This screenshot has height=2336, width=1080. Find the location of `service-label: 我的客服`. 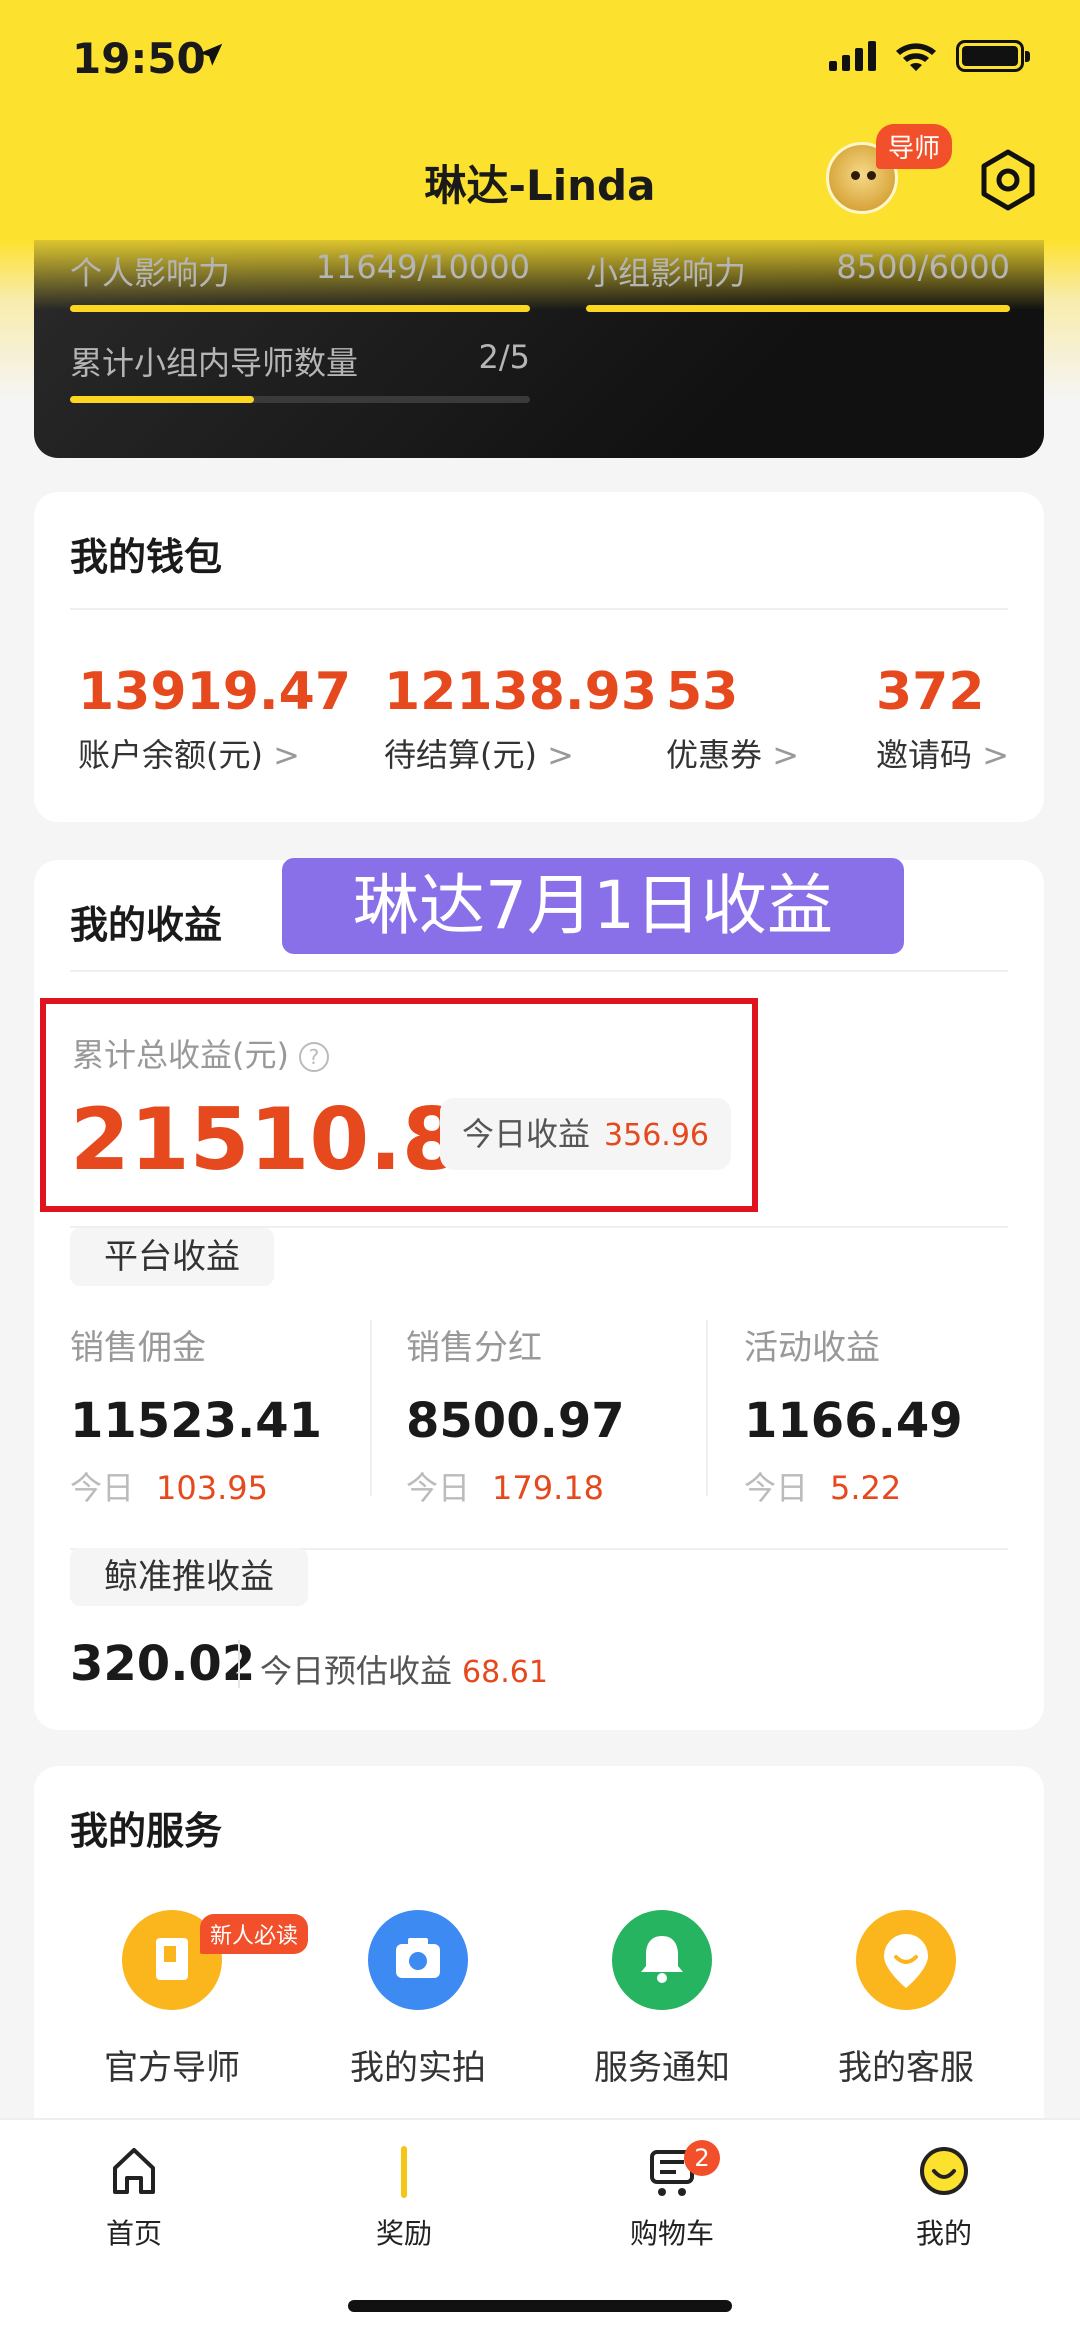

service-label: 我的客服 is located at coordinates (906, 2068).